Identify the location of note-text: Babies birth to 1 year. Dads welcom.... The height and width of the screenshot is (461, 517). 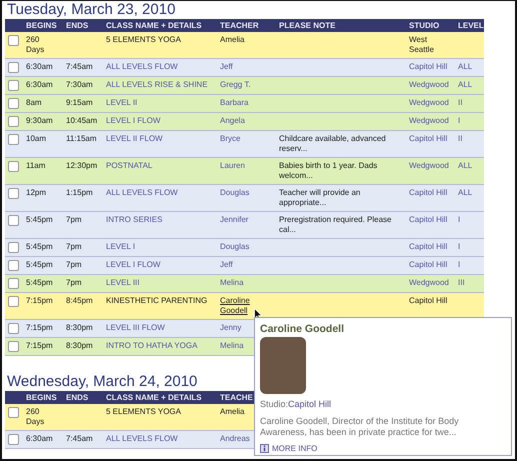
(328, 171).